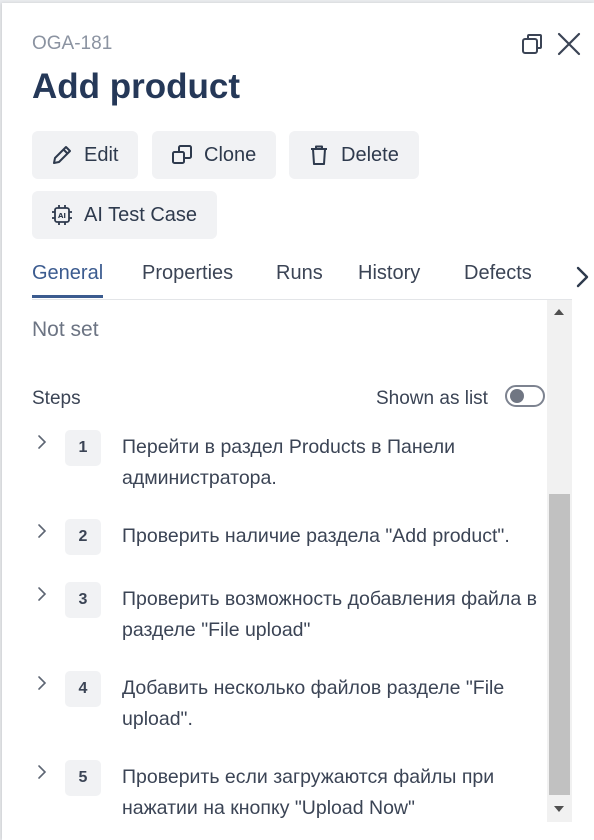 Image resolution: width=594 pixels, height=840 pixels. Describe the element at coordinates (182, 155) in the screenshot. I see `copy-icon` at that location.